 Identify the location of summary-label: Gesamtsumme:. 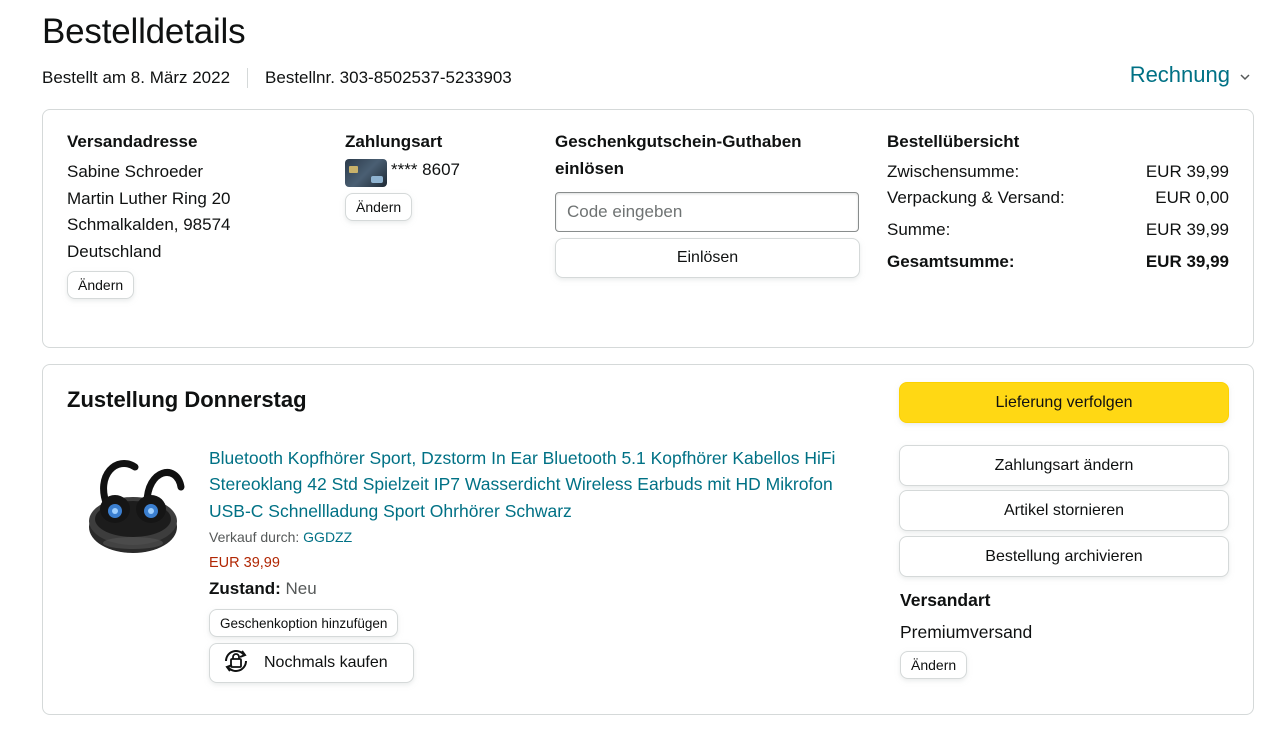
(951, 261).